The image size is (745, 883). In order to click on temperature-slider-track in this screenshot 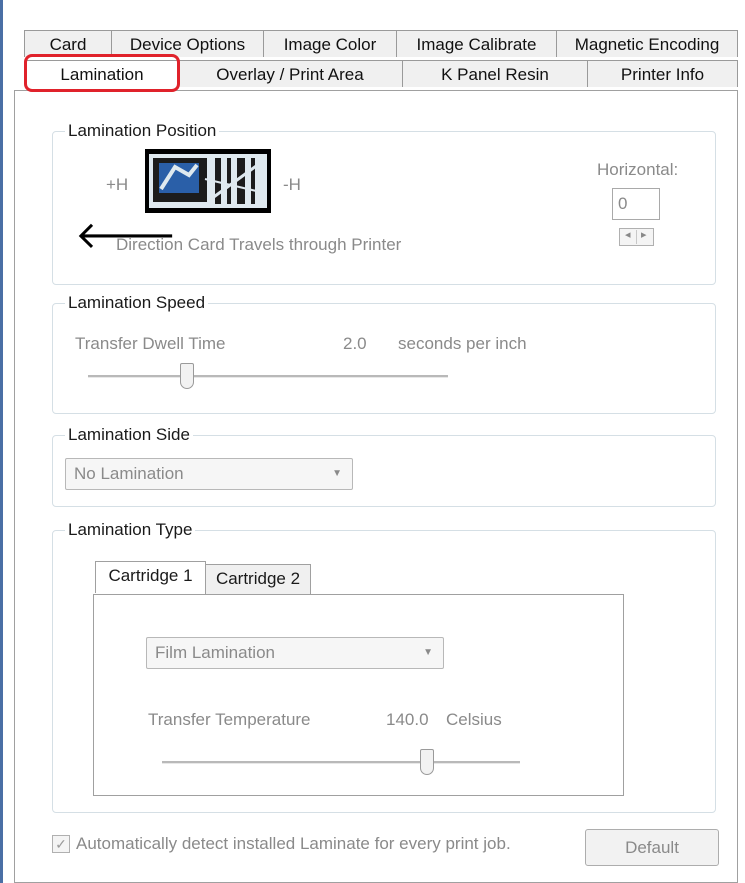, I will do `click(341, 762)`.